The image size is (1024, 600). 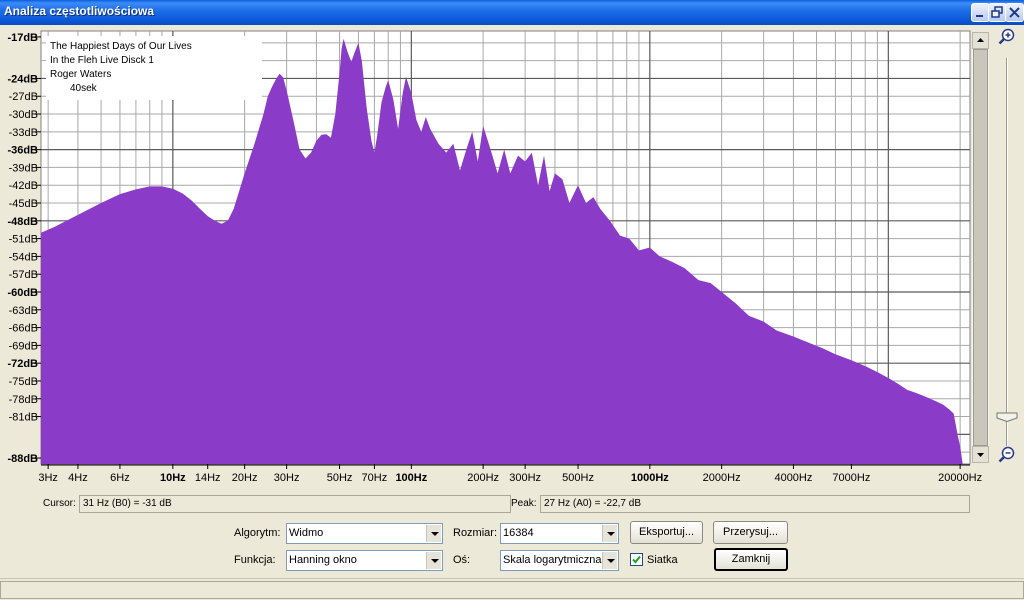 I want to click on x-tick-label: 6Hz, so click(x=120, y=478).